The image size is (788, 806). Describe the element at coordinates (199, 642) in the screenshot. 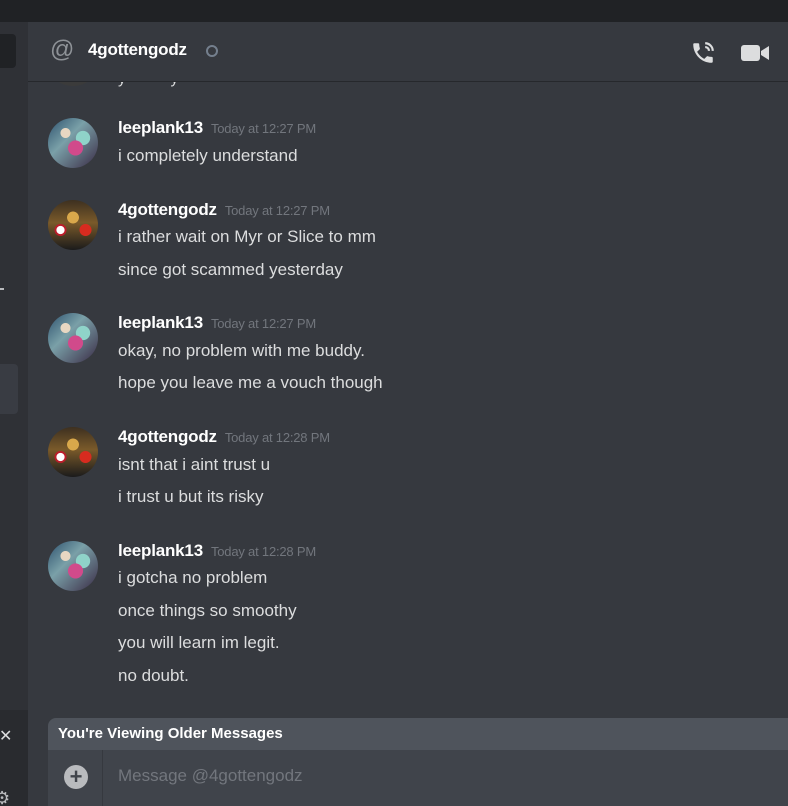

I see `message-text: you will learn im legit.` at that location.